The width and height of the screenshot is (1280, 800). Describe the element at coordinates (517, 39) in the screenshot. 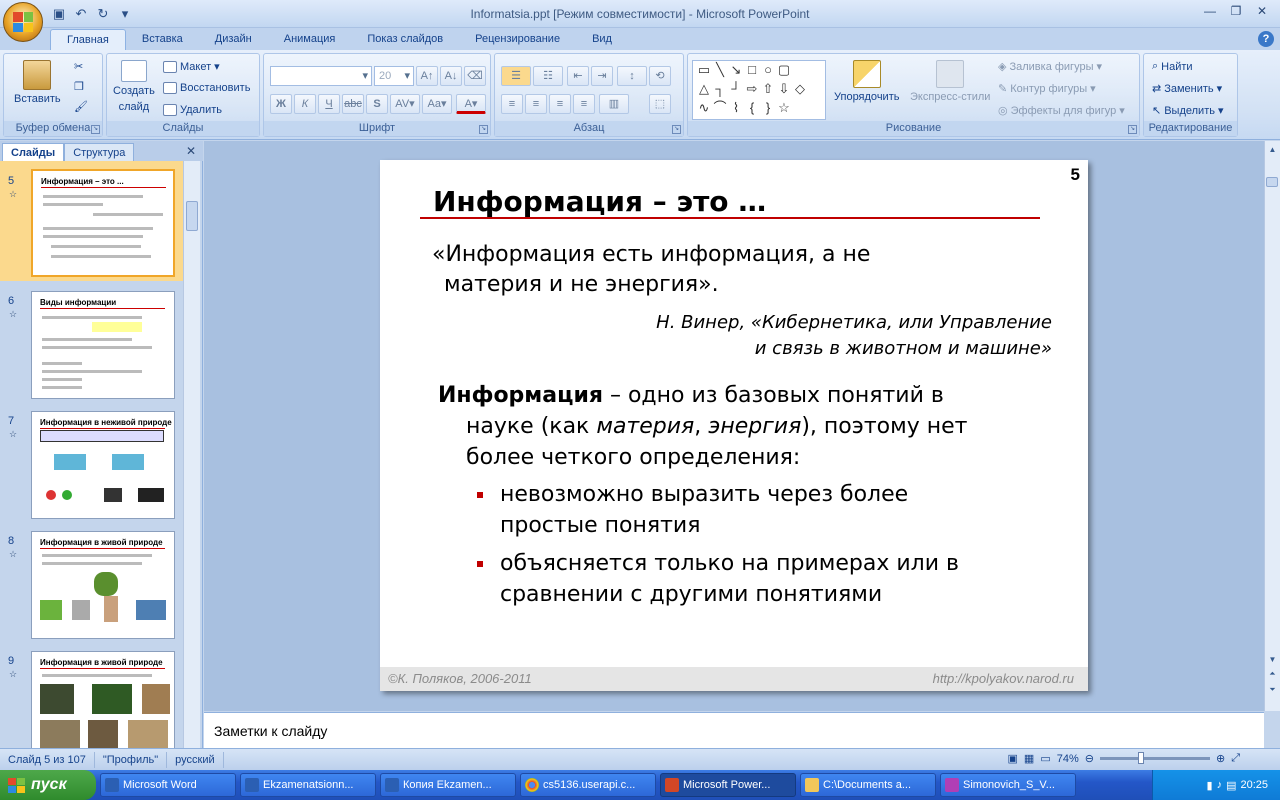

I see `tab-review: Рецензирование` at that location.